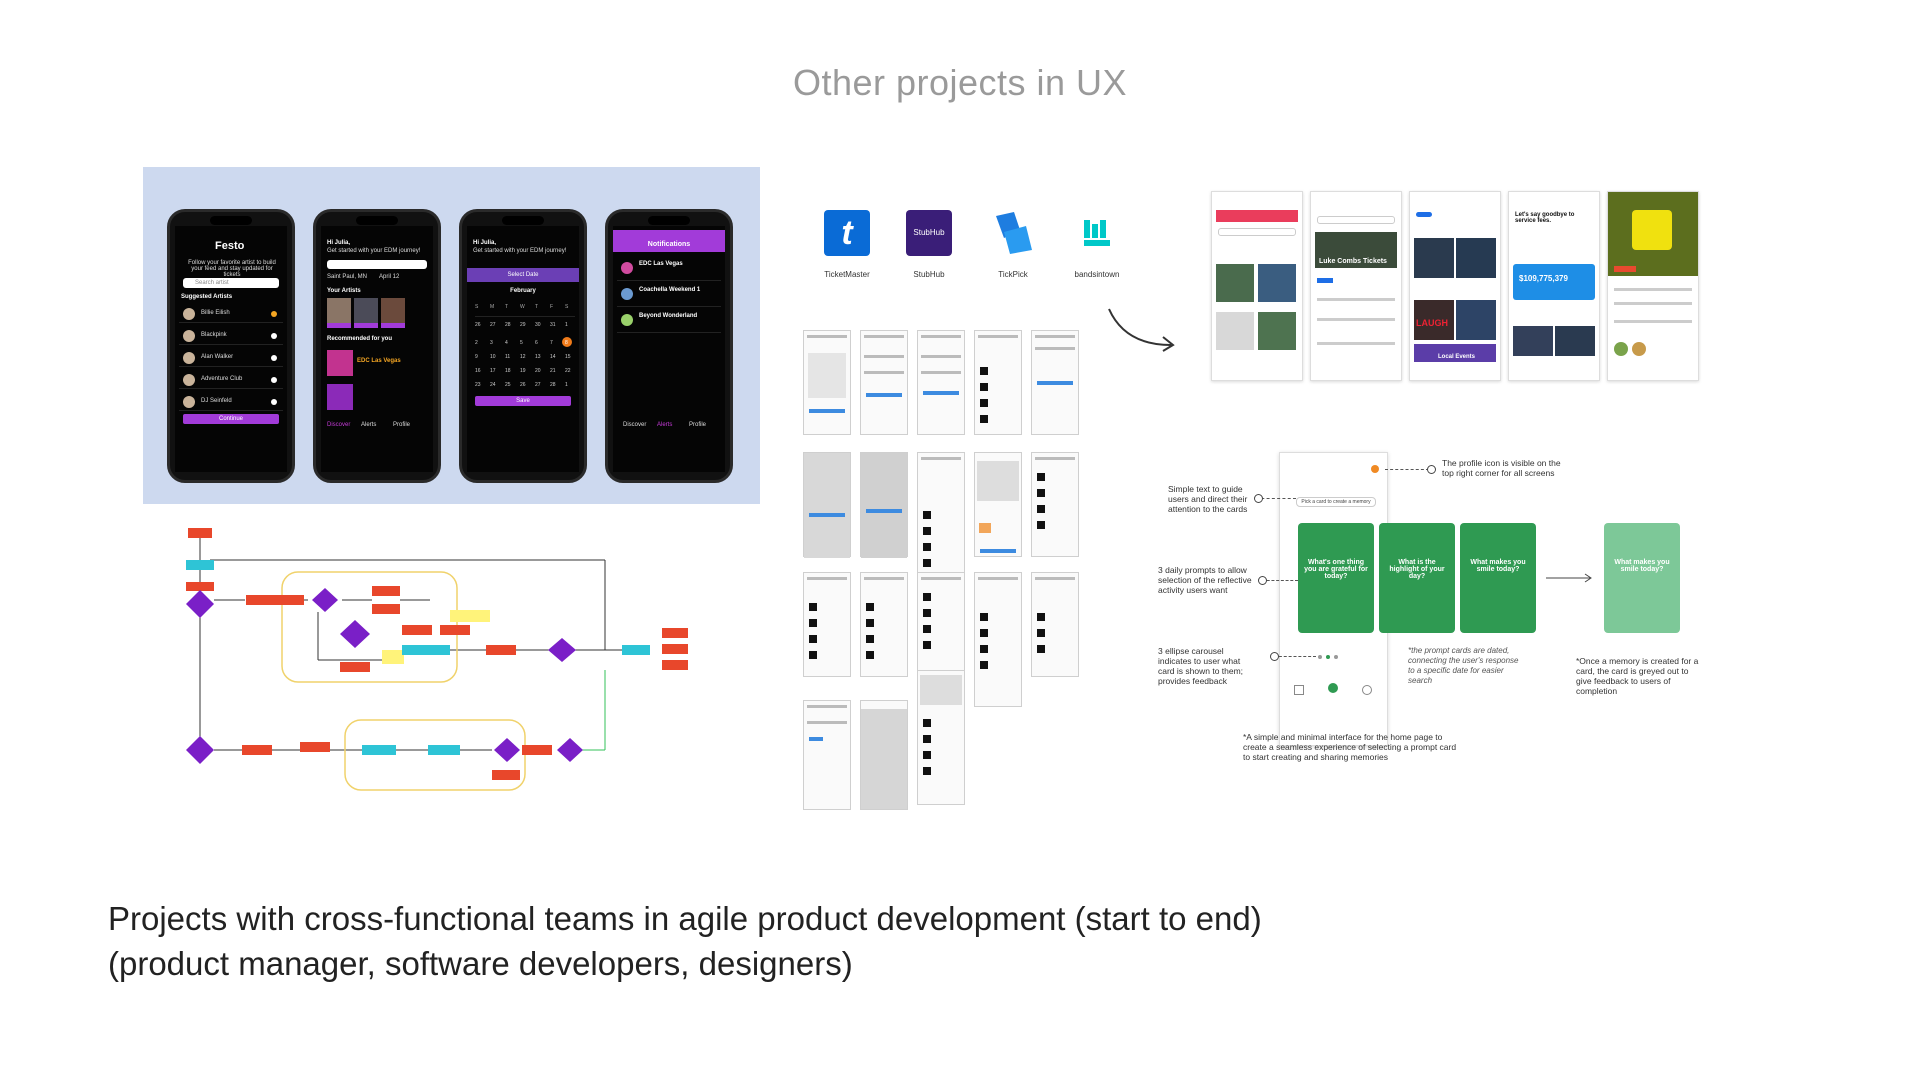  Describe the element at coordinates (493, 385) in the screenshot. I see `svg-text: 24` at that location.